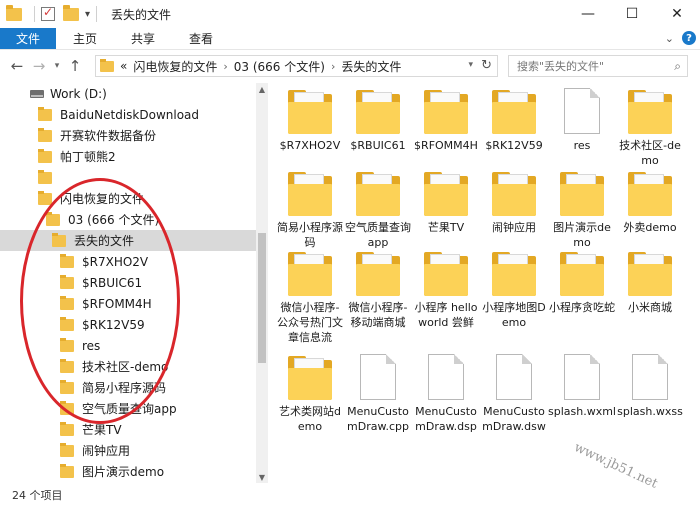 This screenshot has width=700, height=505. I want to click on tree-item: 芒果TV, so click(91, 429).